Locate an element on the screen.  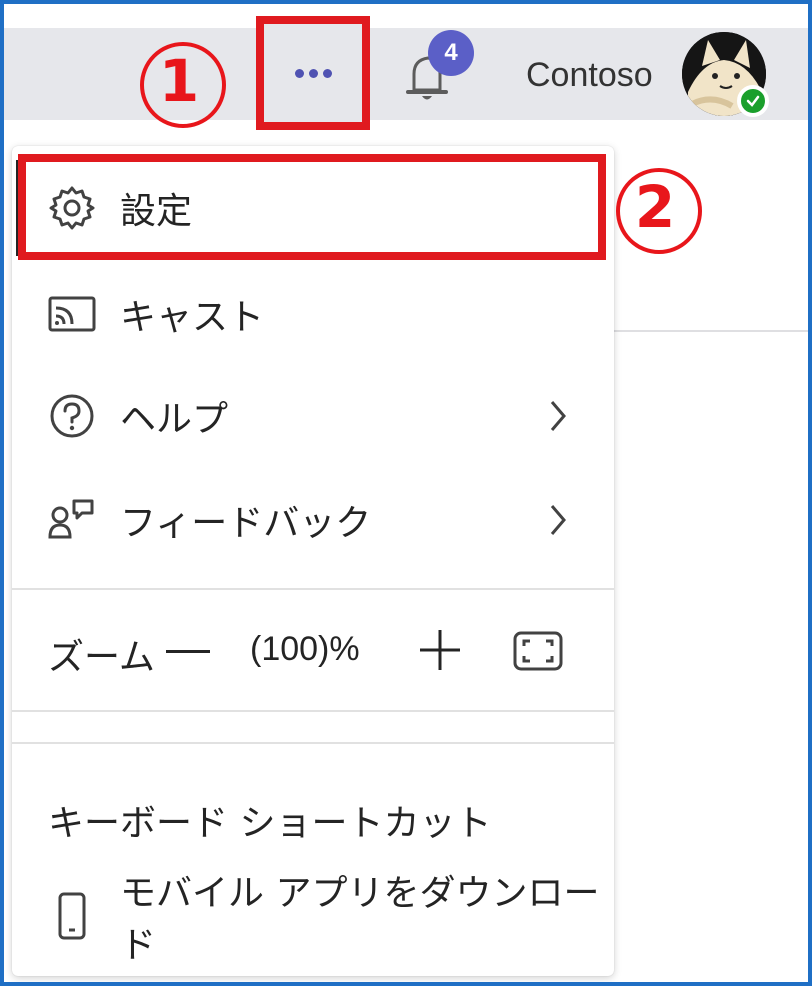
zoom-label: ズーム is located at coordinates (101, 657).